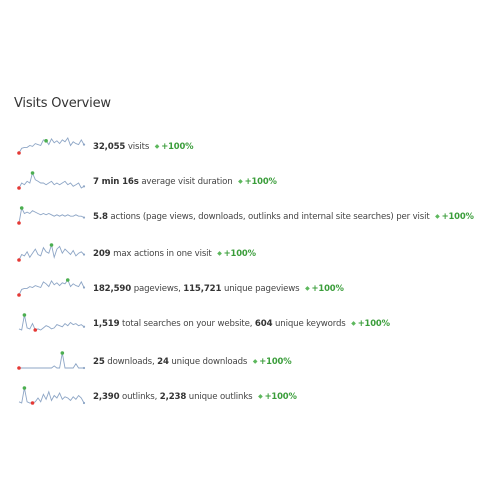 The image size is (500, 500). What do you see at coordinates (106, 323) in the screenshot?
I see `metric-value: 1,519` at bounding box center [106, 323].